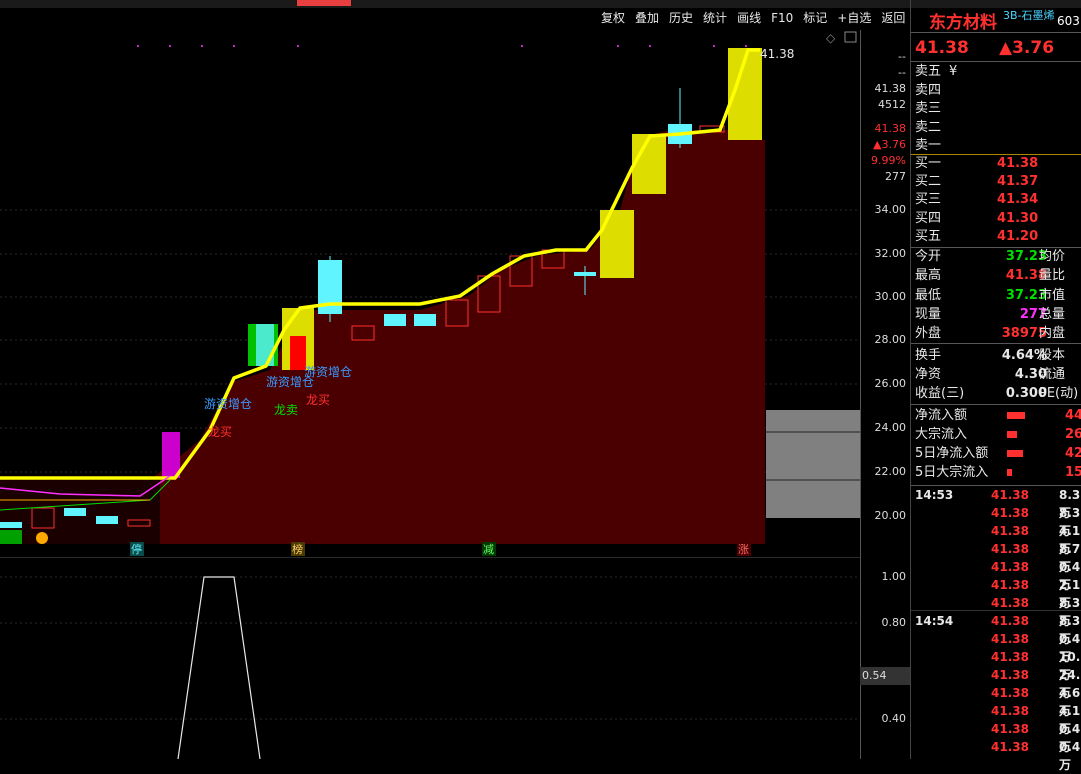 This screenshot has width=1081, height=774. I want to click on orderbook-buy-row: 买二 41.37, so click(998, 182).